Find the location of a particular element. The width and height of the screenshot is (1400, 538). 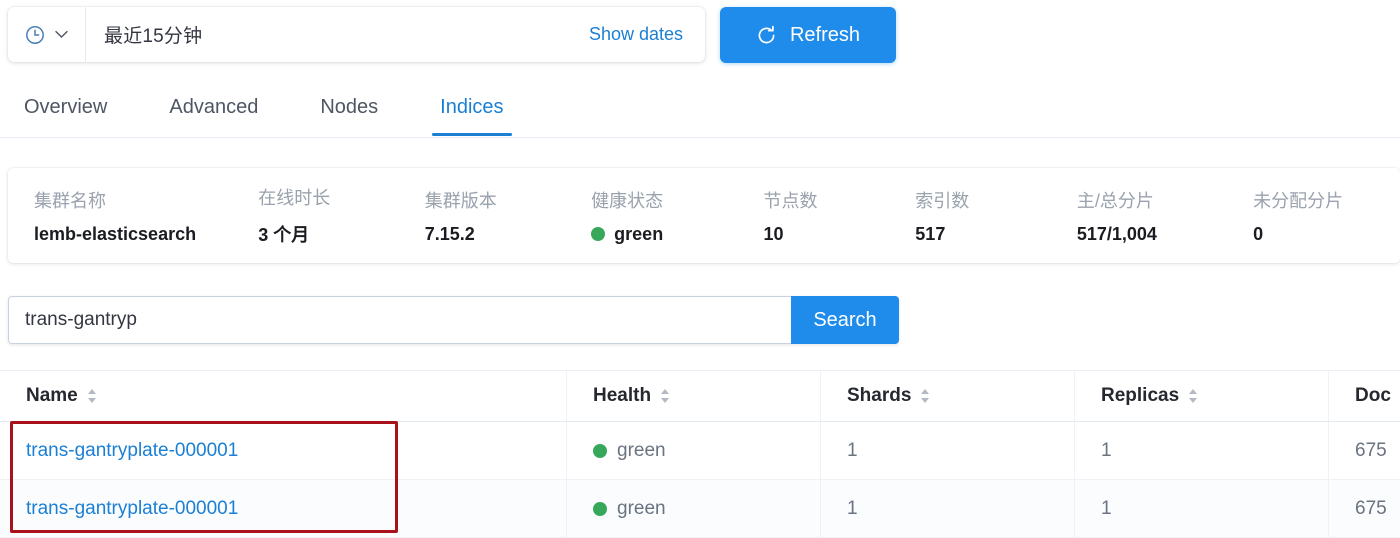

top-toolbar: 最近15分钟 Show dates Refresh is located at coordinates (700, 36).